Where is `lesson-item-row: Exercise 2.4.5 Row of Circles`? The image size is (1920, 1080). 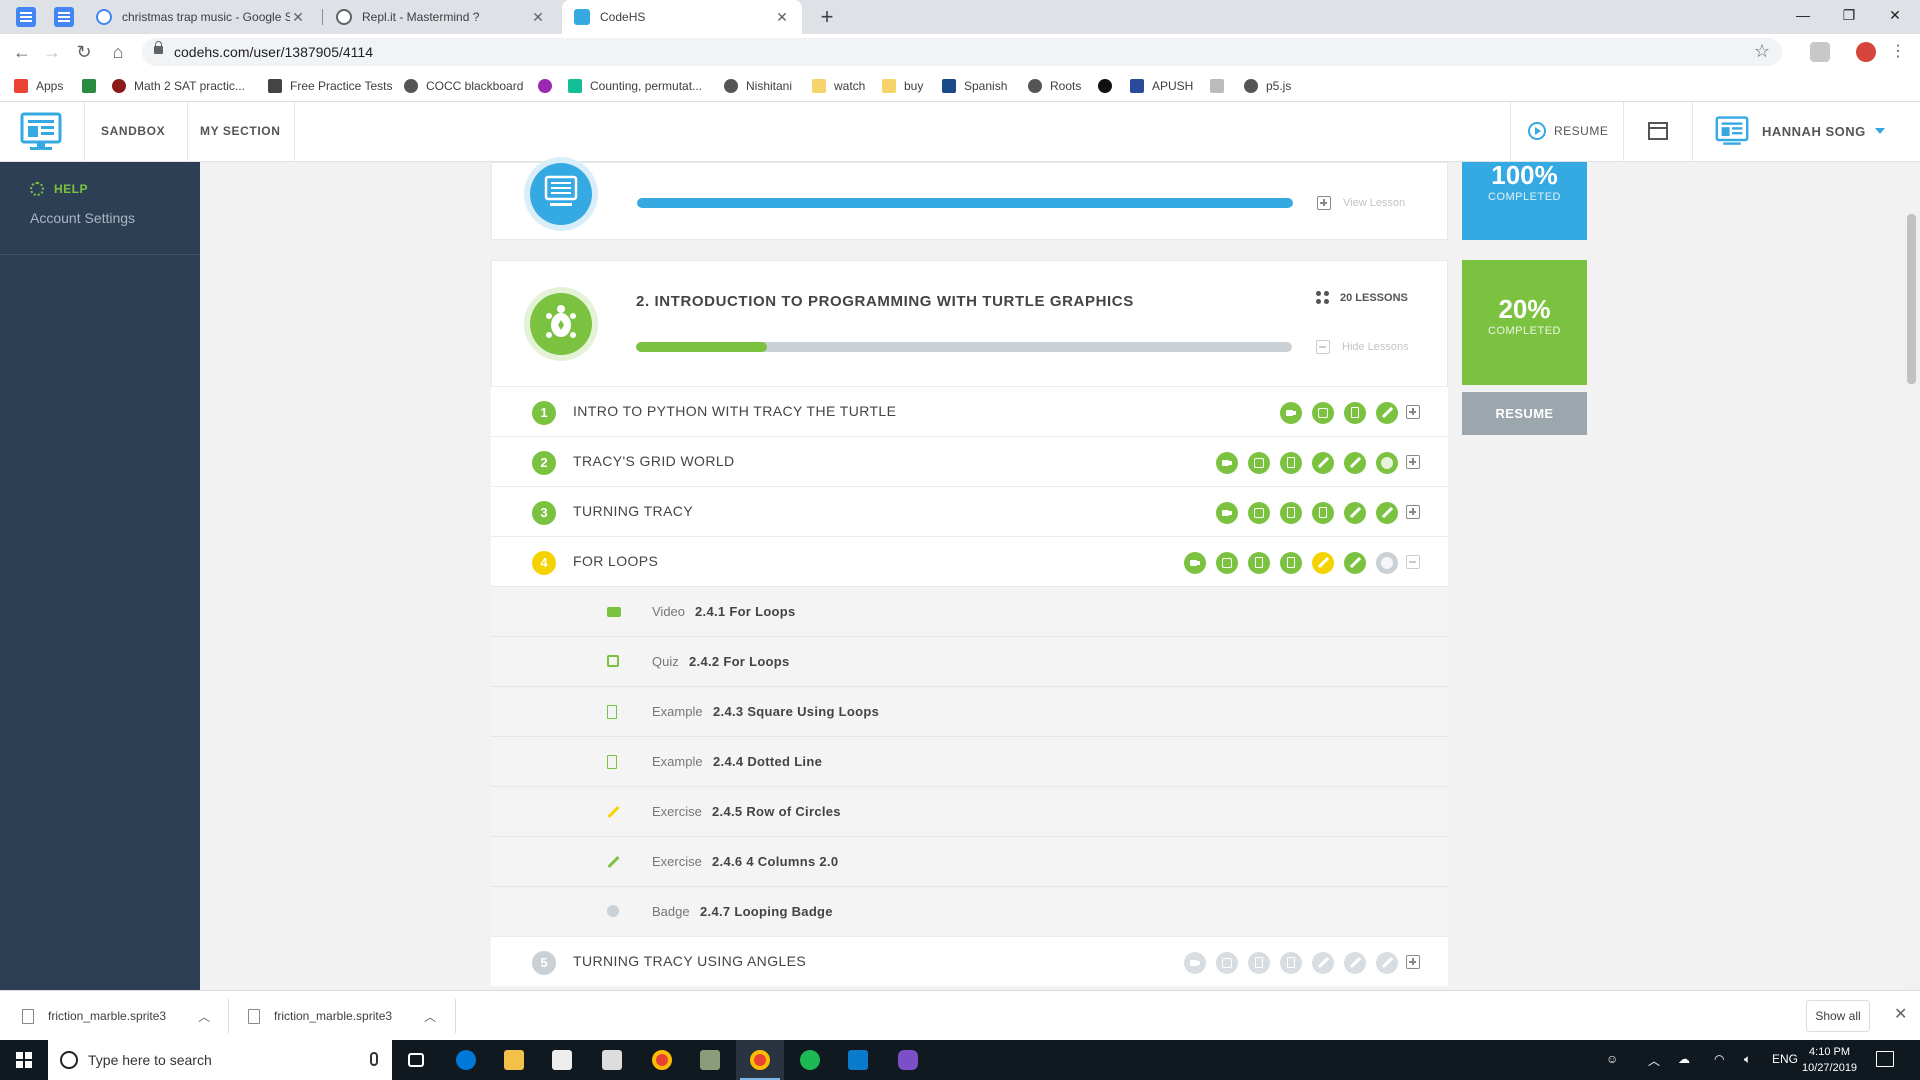
lesson-item-row: Exercise 2.4.5 Row of Circles is located at coordinates (969, 811).